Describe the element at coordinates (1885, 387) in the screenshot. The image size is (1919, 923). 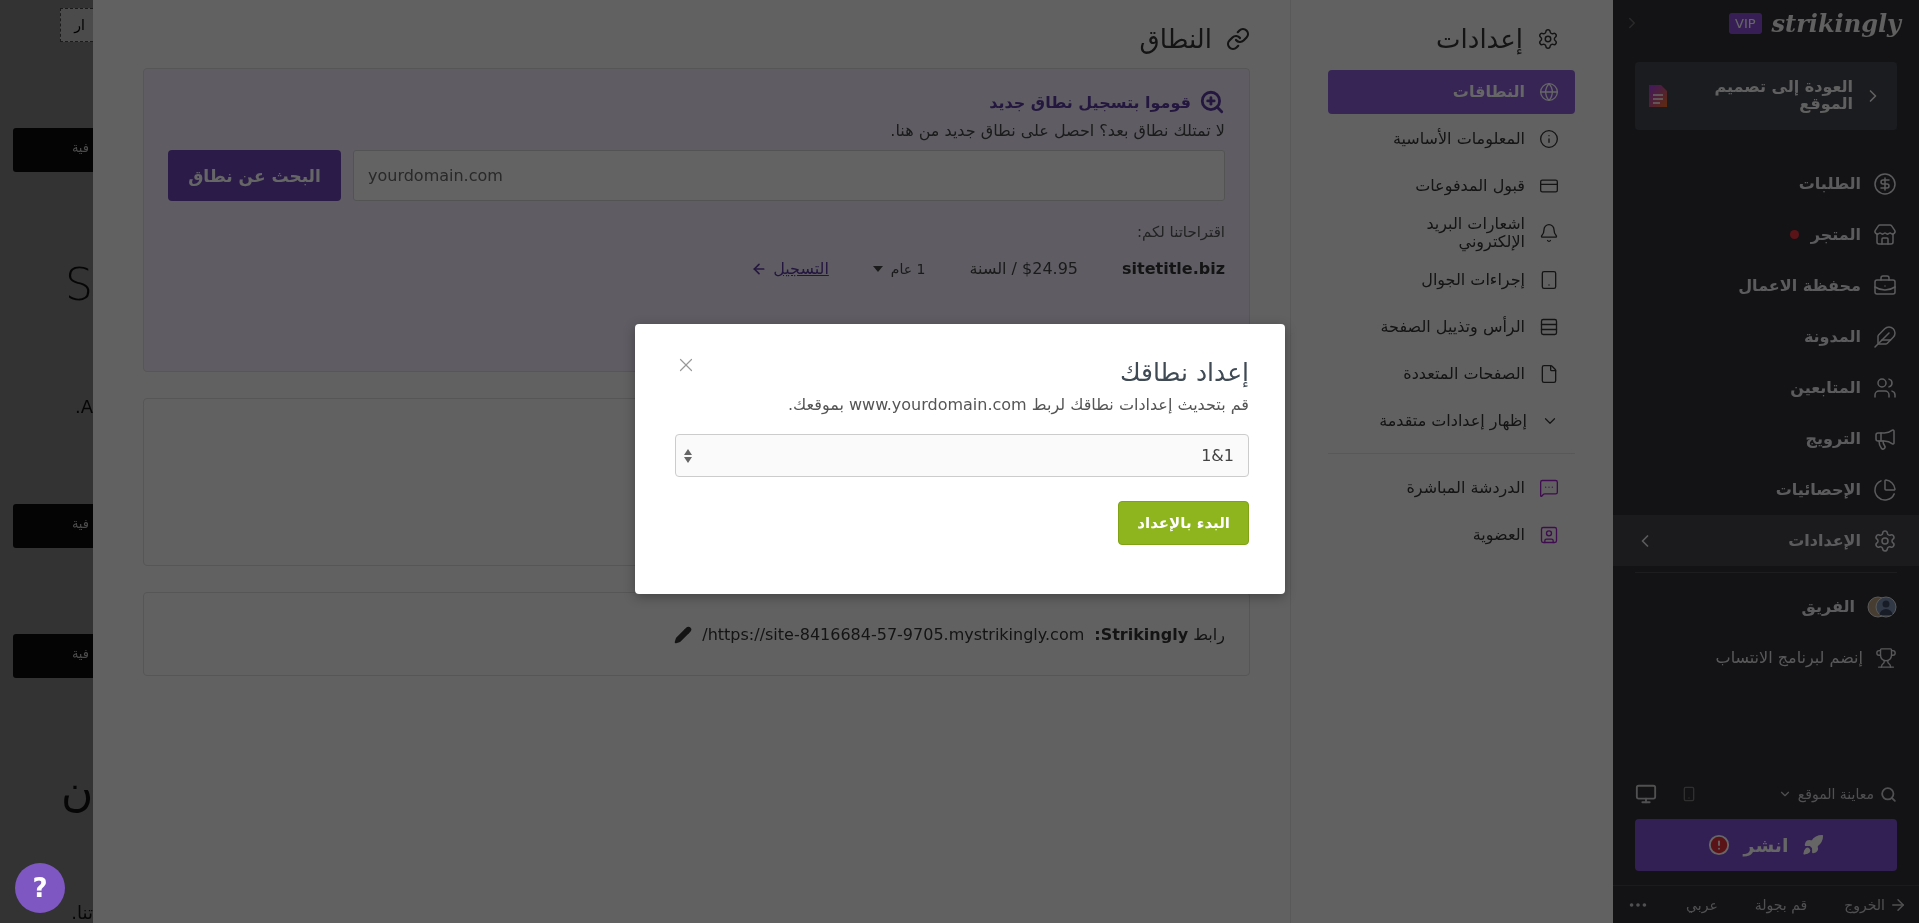
I see `users-icon` at that location.